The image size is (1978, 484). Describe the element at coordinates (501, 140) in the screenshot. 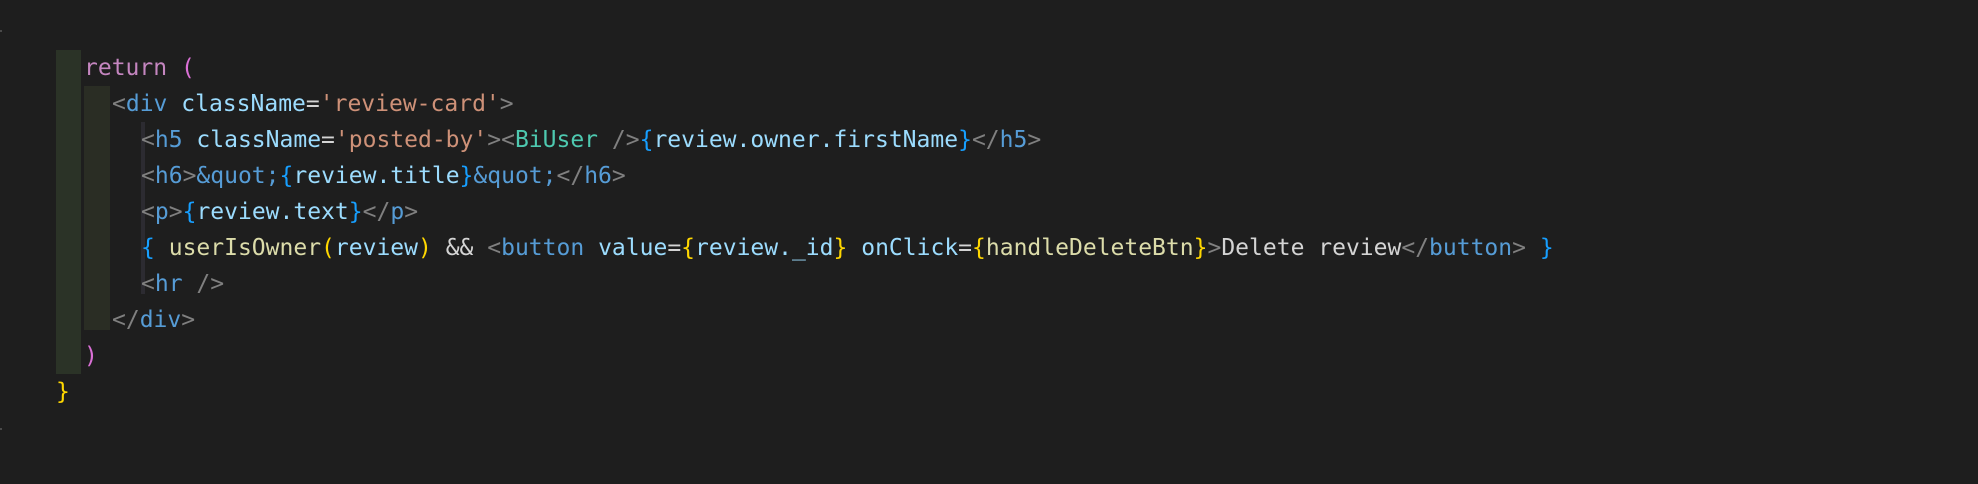

I see `code-token: ><` at that location.